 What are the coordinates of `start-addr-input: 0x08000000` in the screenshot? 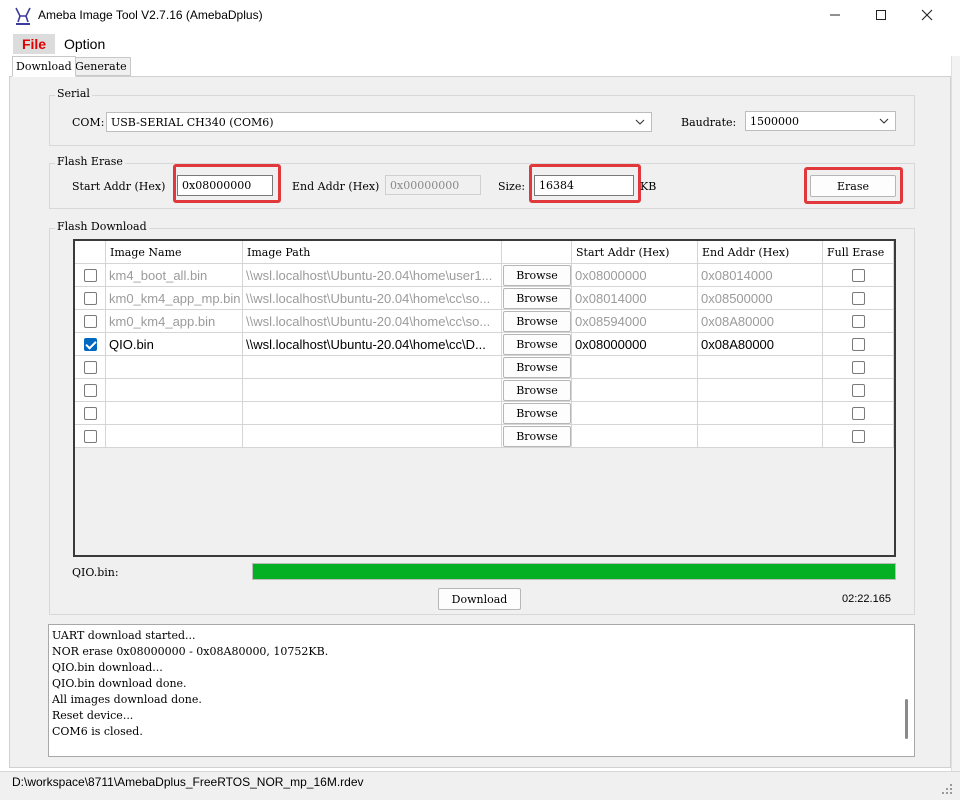 It's located at (225, 185).